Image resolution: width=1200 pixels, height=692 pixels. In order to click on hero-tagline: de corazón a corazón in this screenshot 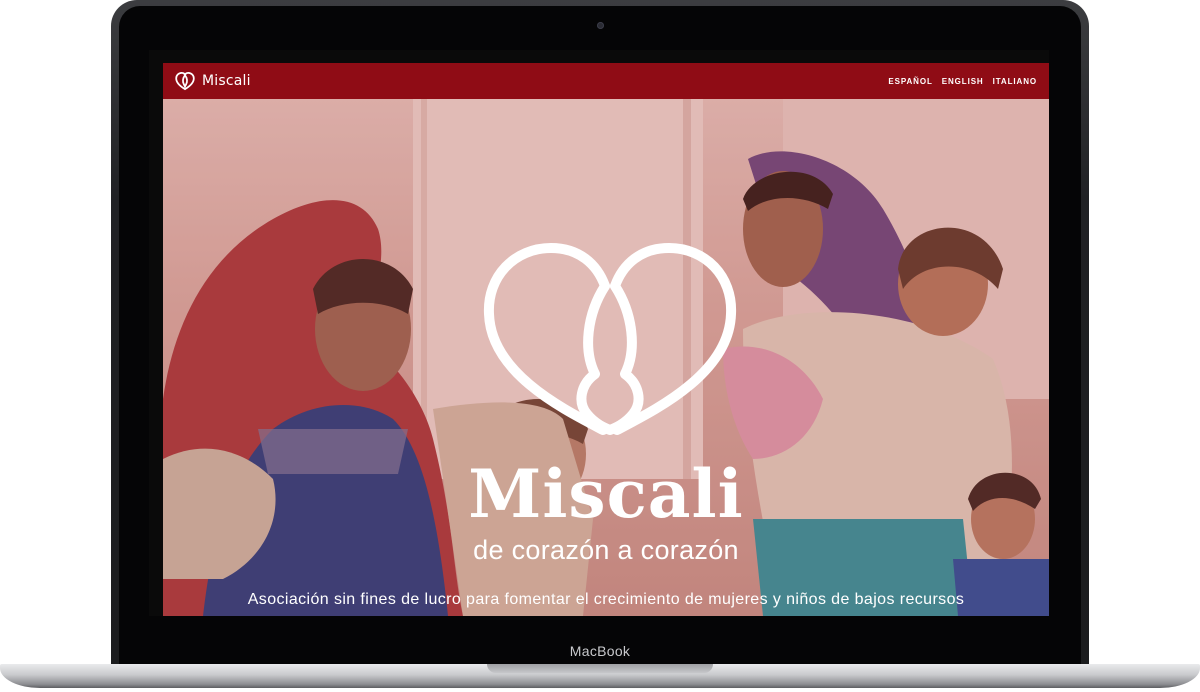, I will do `click(606, 550)`.